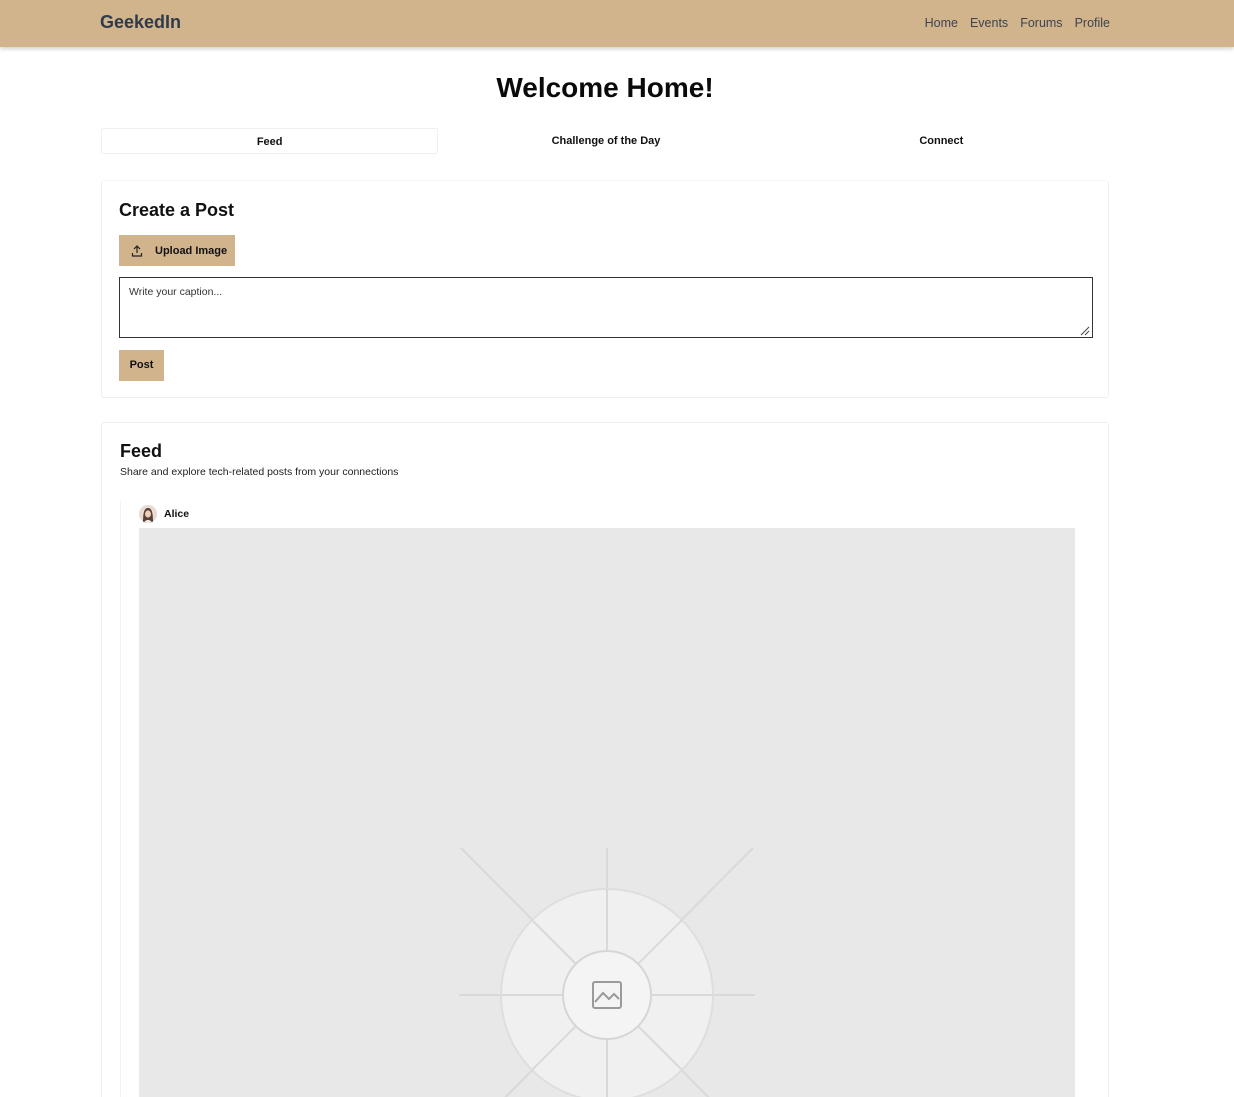 Image resolution: width=1234 pixels, height=1097 pixels. Describe the element at coordinates (148, 514) in the screenshot. I see `avatar` at that location.